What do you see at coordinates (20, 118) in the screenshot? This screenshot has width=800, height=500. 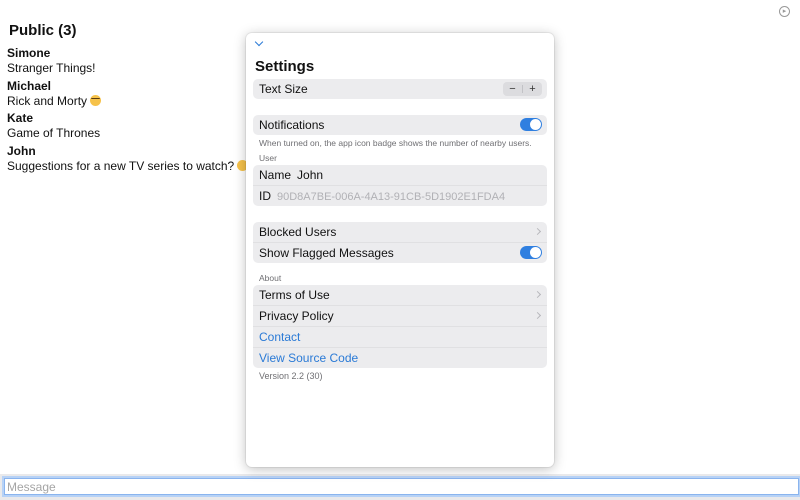 I see `message-sender: Kate` at bounding box center [20, 118].